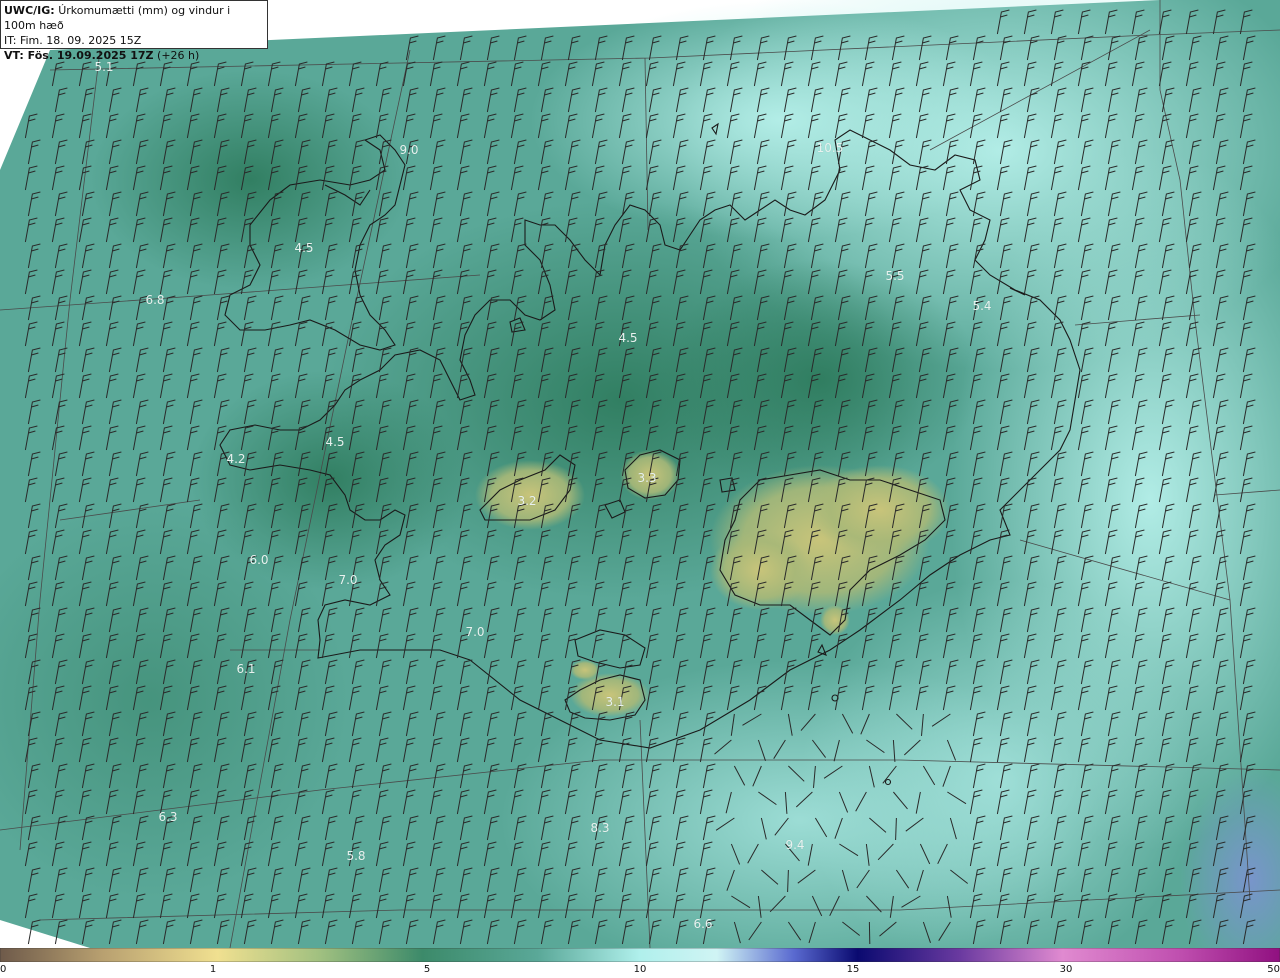 Image resolution: width=1280 pixels, height=978 pixels. What do you see at coordinates (647, 478) in the screenshot?
I see `precip-value-label: 3.3` at bounding box center [647, 478].